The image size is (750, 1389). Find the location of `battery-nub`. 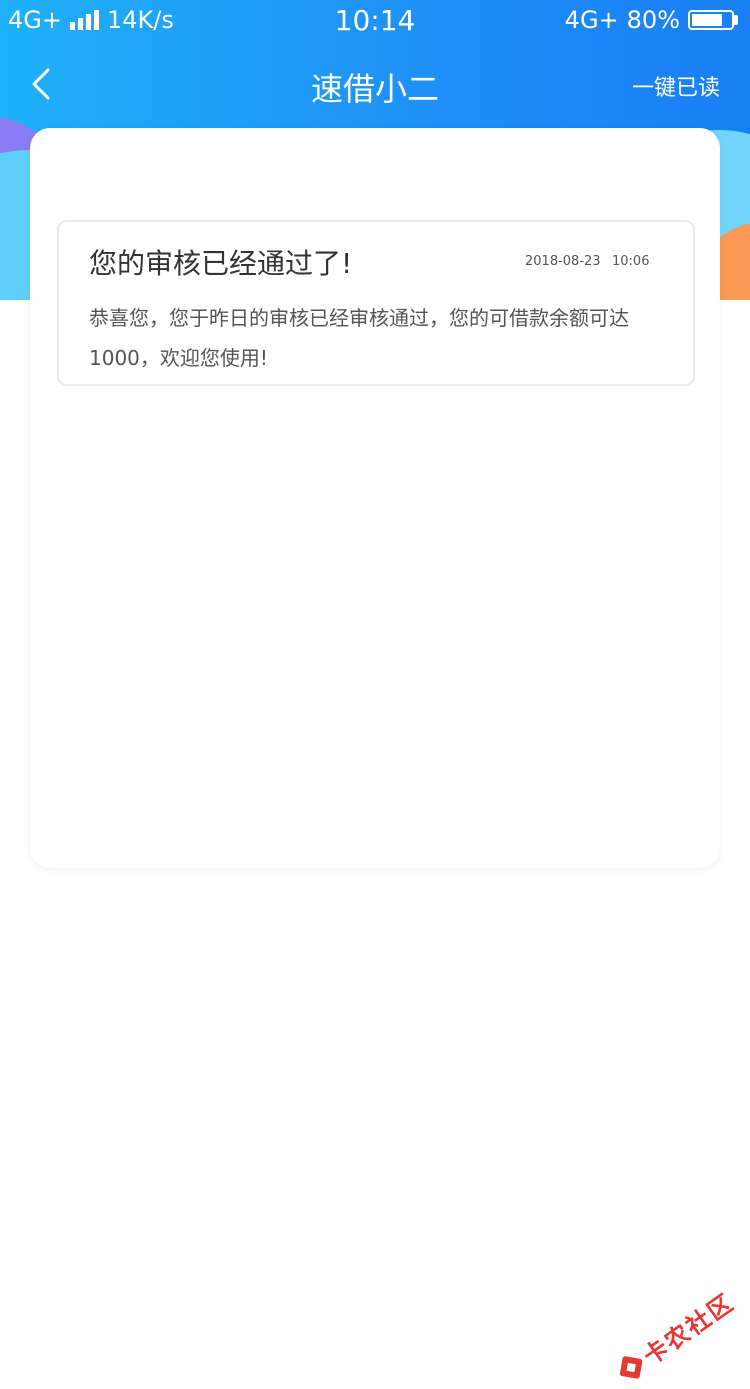

battery-nub is located at coordinates (736, 20).